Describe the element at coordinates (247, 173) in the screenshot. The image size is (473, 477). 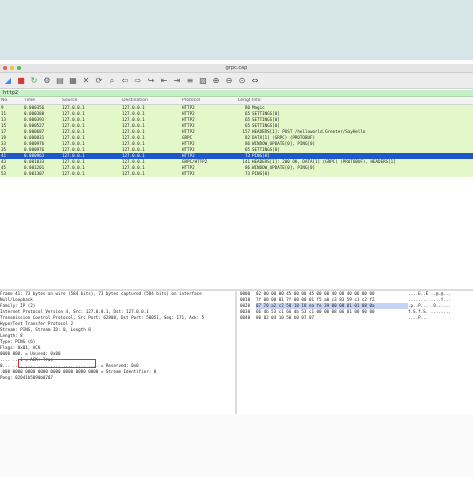
I see `packet-len: 73` at that location.